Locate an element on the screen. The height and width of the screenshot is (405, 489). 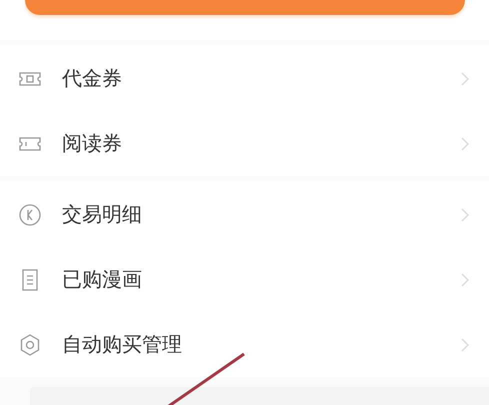
menu-item-label: 交易明细 is located at coordinates (102, 214).